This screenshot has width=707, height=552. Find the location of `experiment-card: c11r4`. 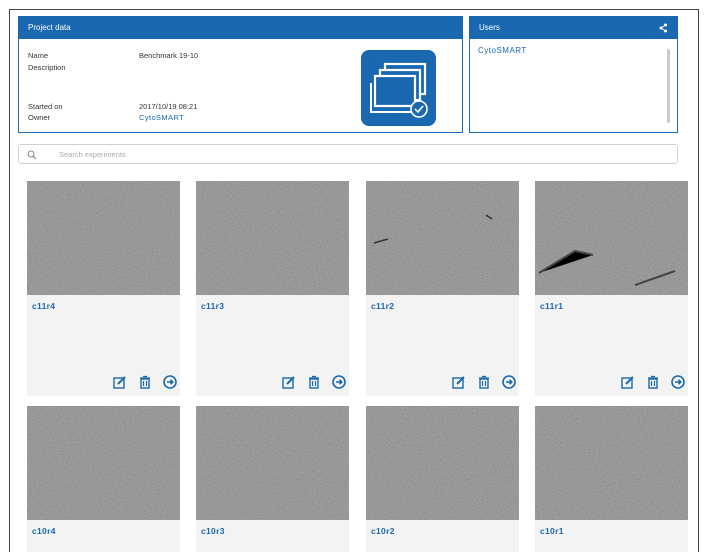

experiment-card: c11r4 is located at coordinates (103, 288).